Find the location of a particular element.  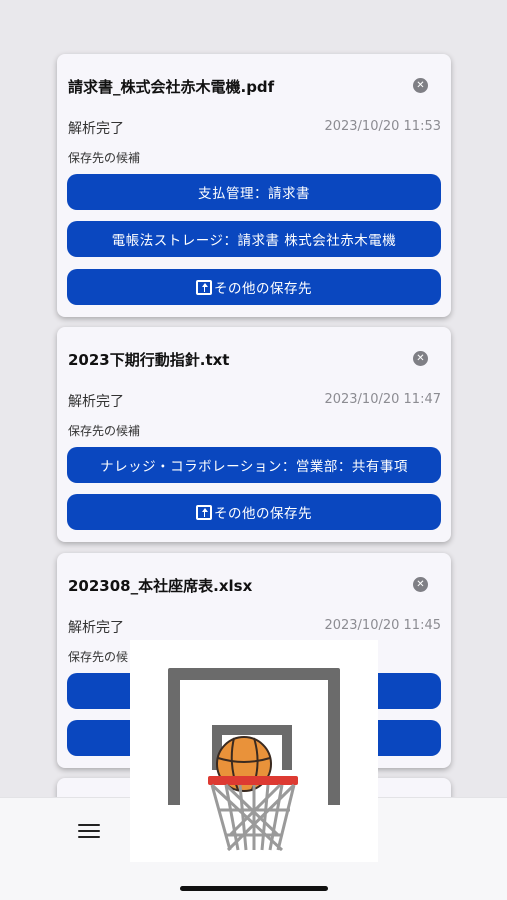

candidates-label: 保存先の候 is located at coordinates (98, 657).